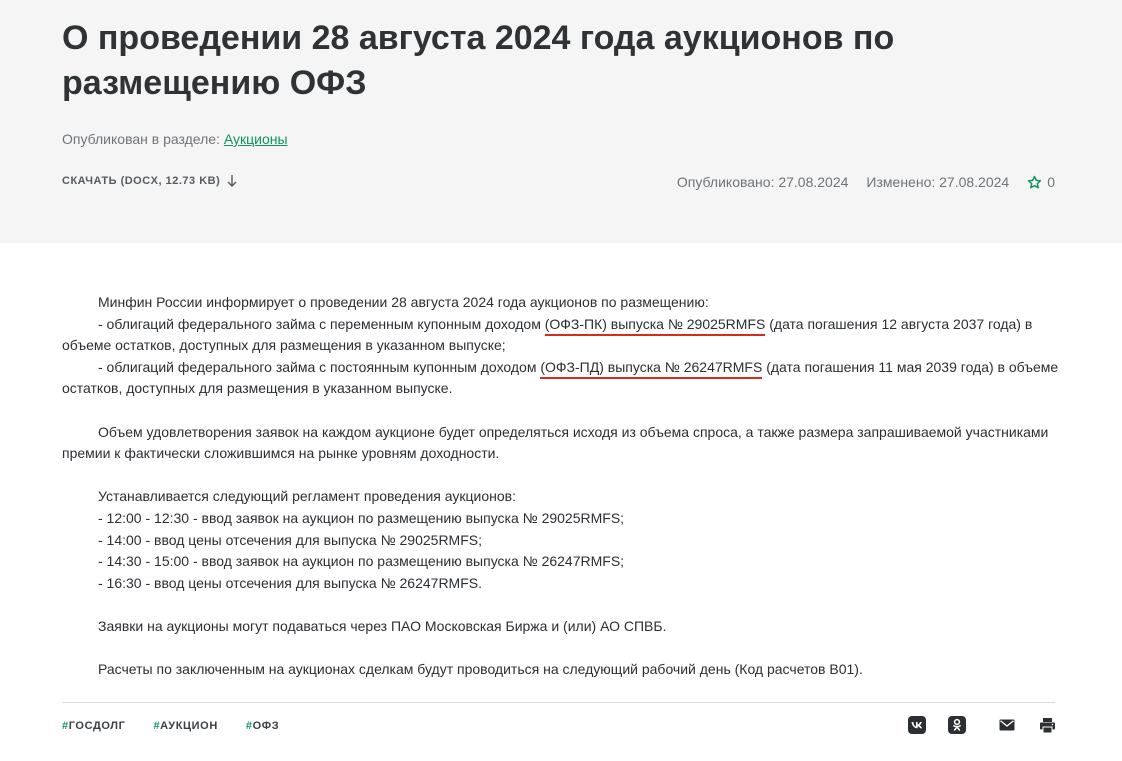 This screenshot has height=761, width=1122. I want to click on vk-icon, so click(917, 725).